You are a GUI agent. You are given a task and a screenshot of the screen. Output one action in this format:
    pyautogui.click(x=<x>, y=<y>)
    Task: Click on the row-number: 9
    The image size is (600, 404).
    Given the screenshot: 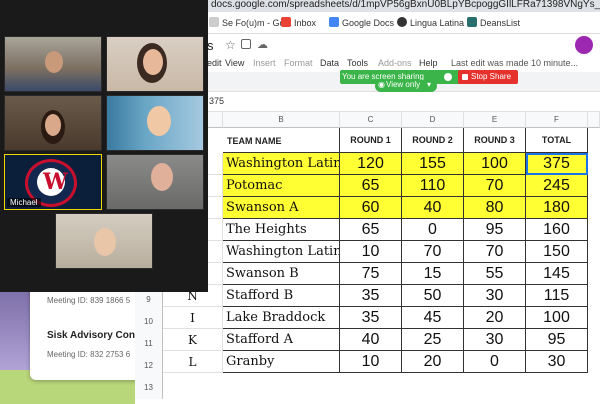 What is the action you would take?
    pyautogui.click(x=149, y=300)
    